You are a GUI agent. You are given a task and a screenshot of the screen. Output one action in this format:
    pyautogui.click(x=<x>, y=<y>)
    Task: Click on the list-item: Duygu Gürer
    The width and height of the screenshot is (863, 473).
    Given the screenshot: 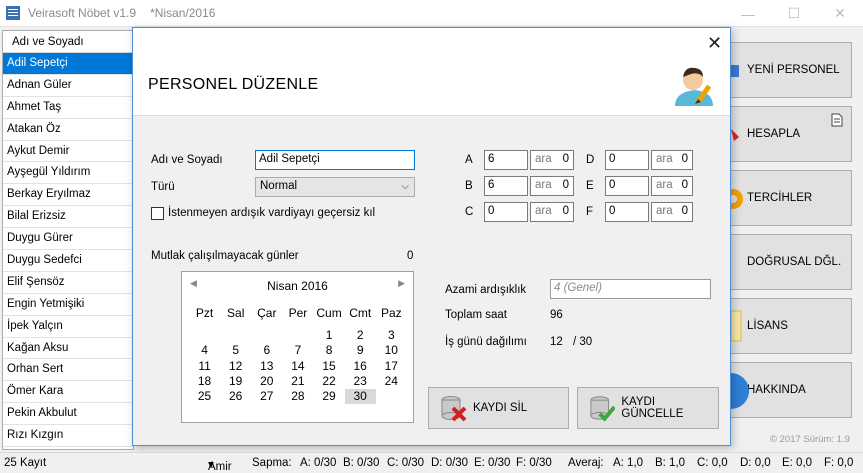 What is the action you would take?
    pyautogui.click(x=68, y=239)
    